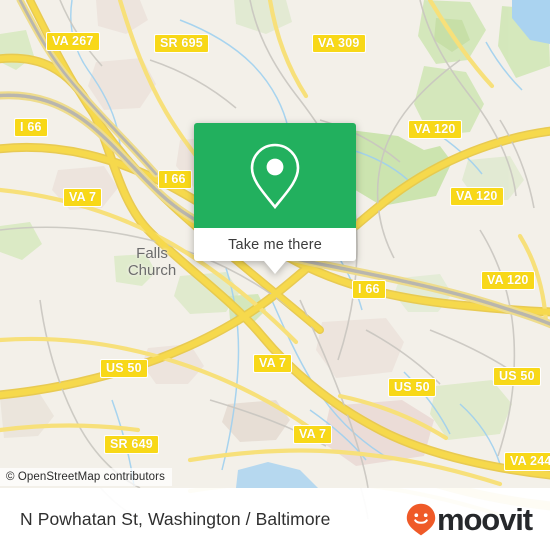  I want to click on map-pin-icon, so click(275, 176).